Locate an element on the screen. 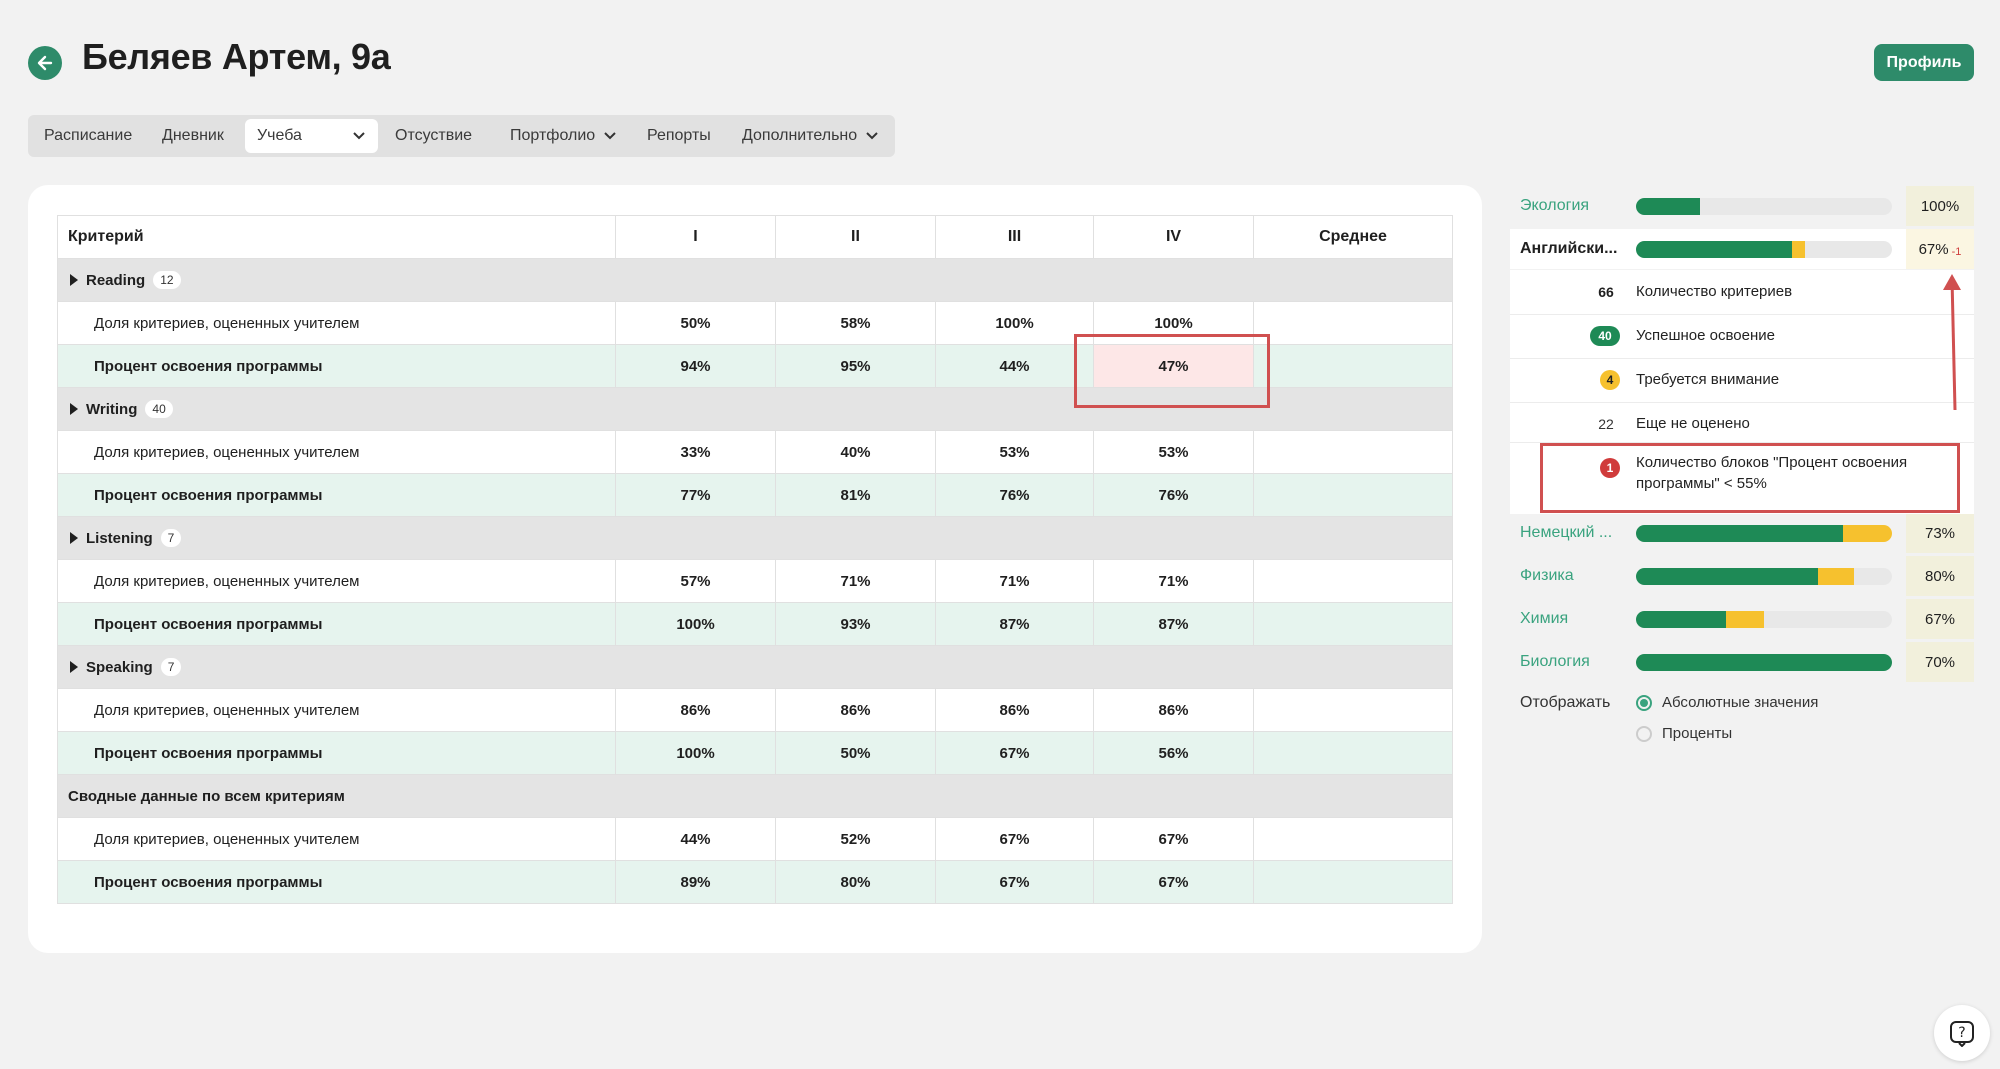 The image size is (2000, 1069). subject-row: Биология 70% is located at coordinates (1742, 662).